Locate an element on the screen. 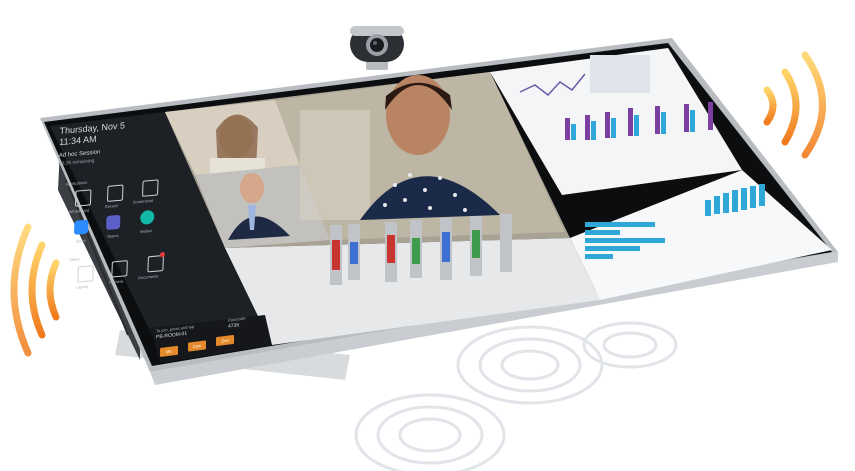  whiteboard-button: Whiteboard is located at coordinates (82, 202).